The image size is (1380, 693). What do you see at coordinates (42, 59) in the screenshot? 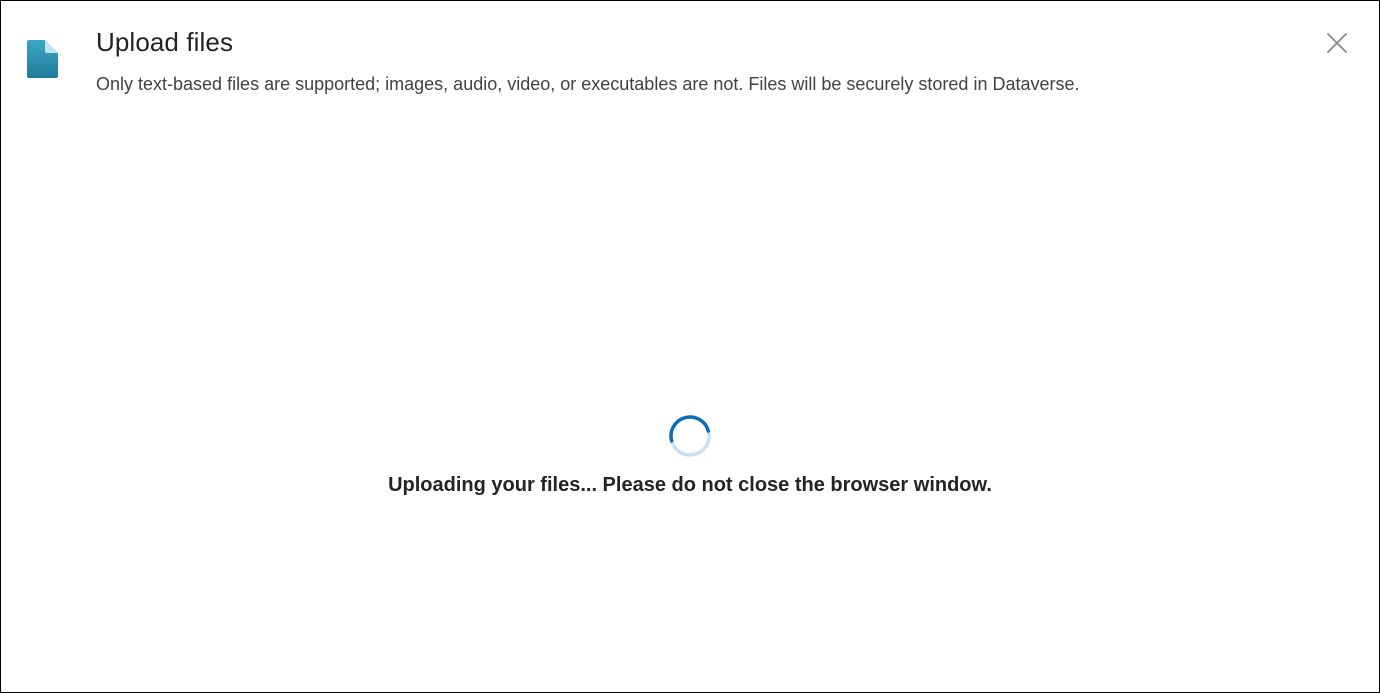
I see `document-icon` at bounding box center [42, 59].